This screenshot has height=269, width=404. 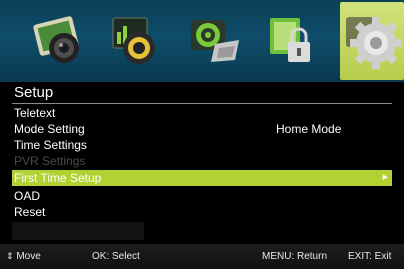 What do you see at coordinates (202, 145) in the screenshot?
I see `menu-item-time-settings: Time Settings` at bounding box center [202, 145].